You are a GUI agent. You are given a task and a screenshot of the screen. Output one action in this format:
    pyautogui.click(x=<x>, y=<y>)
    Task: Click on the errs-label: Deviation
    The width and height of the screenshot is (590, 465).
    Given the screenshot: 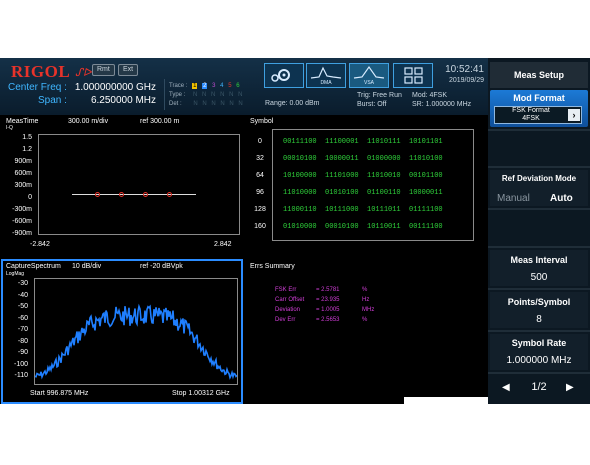 What is the action you would take?
    pyautogui.click(x=288, y=310)
    